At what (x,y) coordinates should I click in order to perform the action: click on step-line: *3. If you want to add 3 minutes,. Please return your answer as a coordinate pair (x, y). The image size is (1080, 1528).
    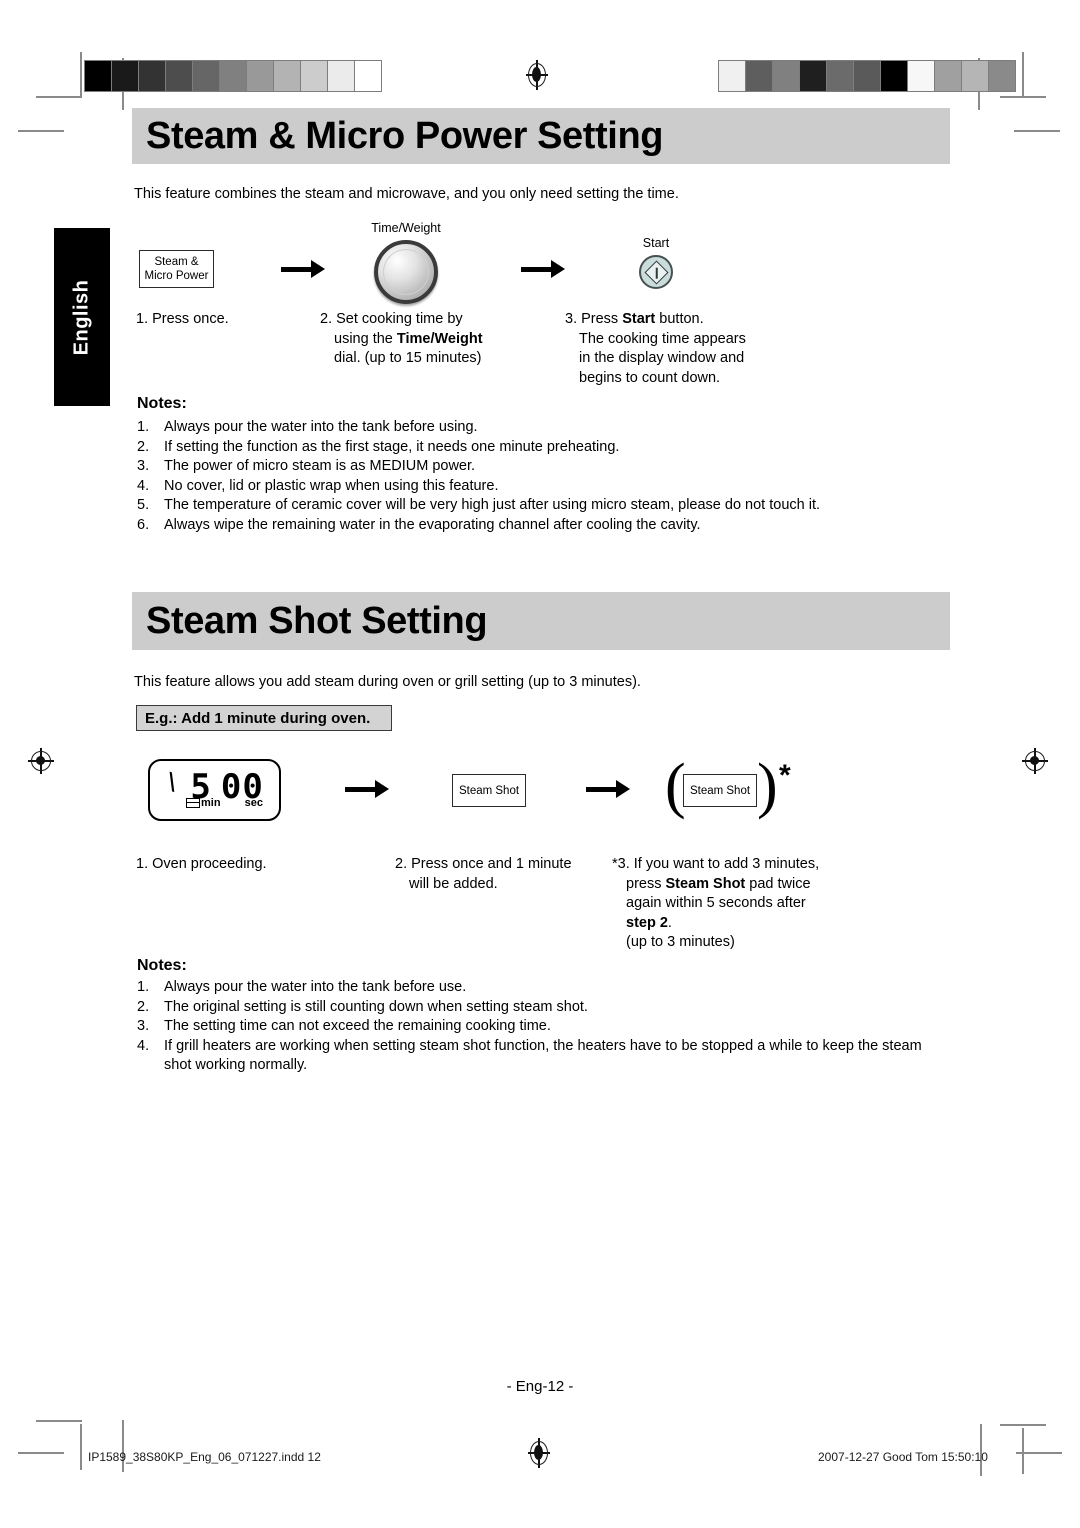
    Looking at the image, I should click on (716, 864).